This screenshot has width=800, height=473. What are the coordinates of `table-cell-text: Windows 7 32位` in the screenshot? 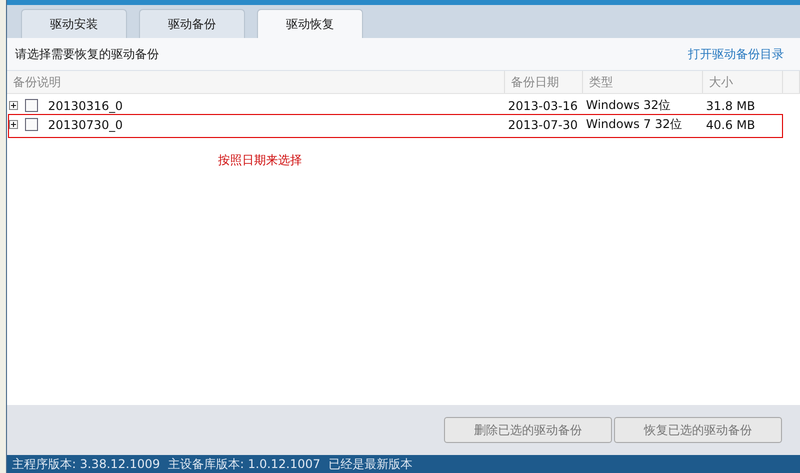 It's located at (634, 124).